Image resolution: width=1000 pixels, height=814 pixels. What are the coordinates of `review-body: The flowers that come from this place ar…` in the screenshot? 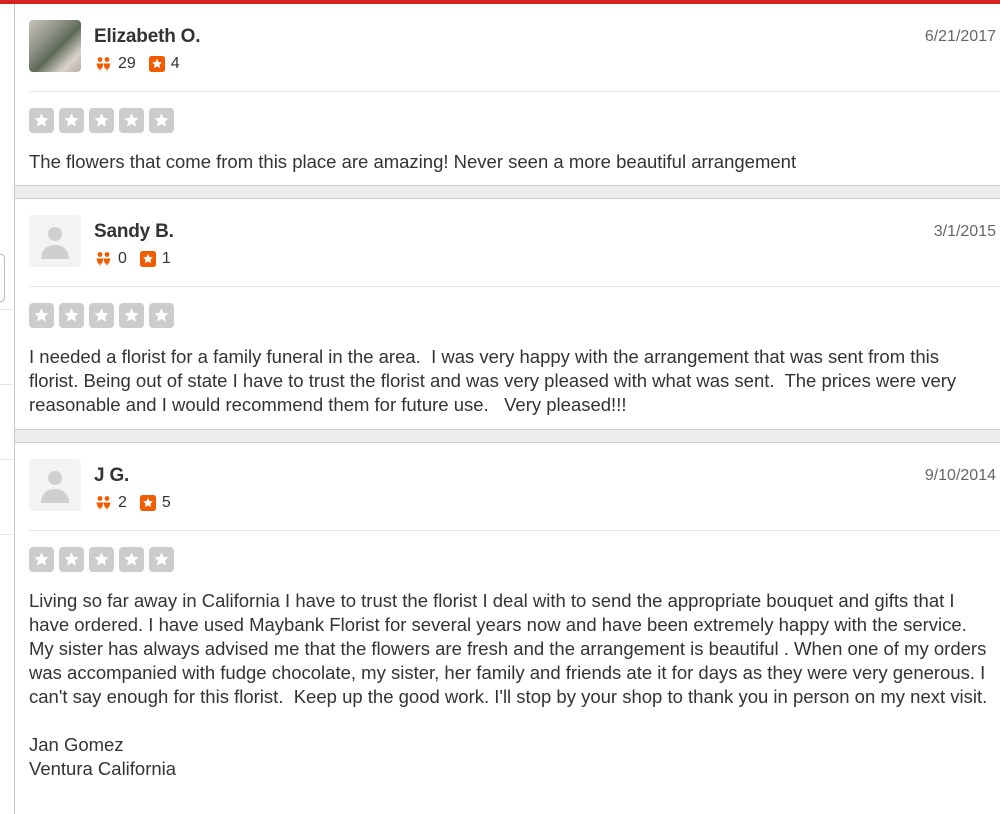 It's located at (509, 162).